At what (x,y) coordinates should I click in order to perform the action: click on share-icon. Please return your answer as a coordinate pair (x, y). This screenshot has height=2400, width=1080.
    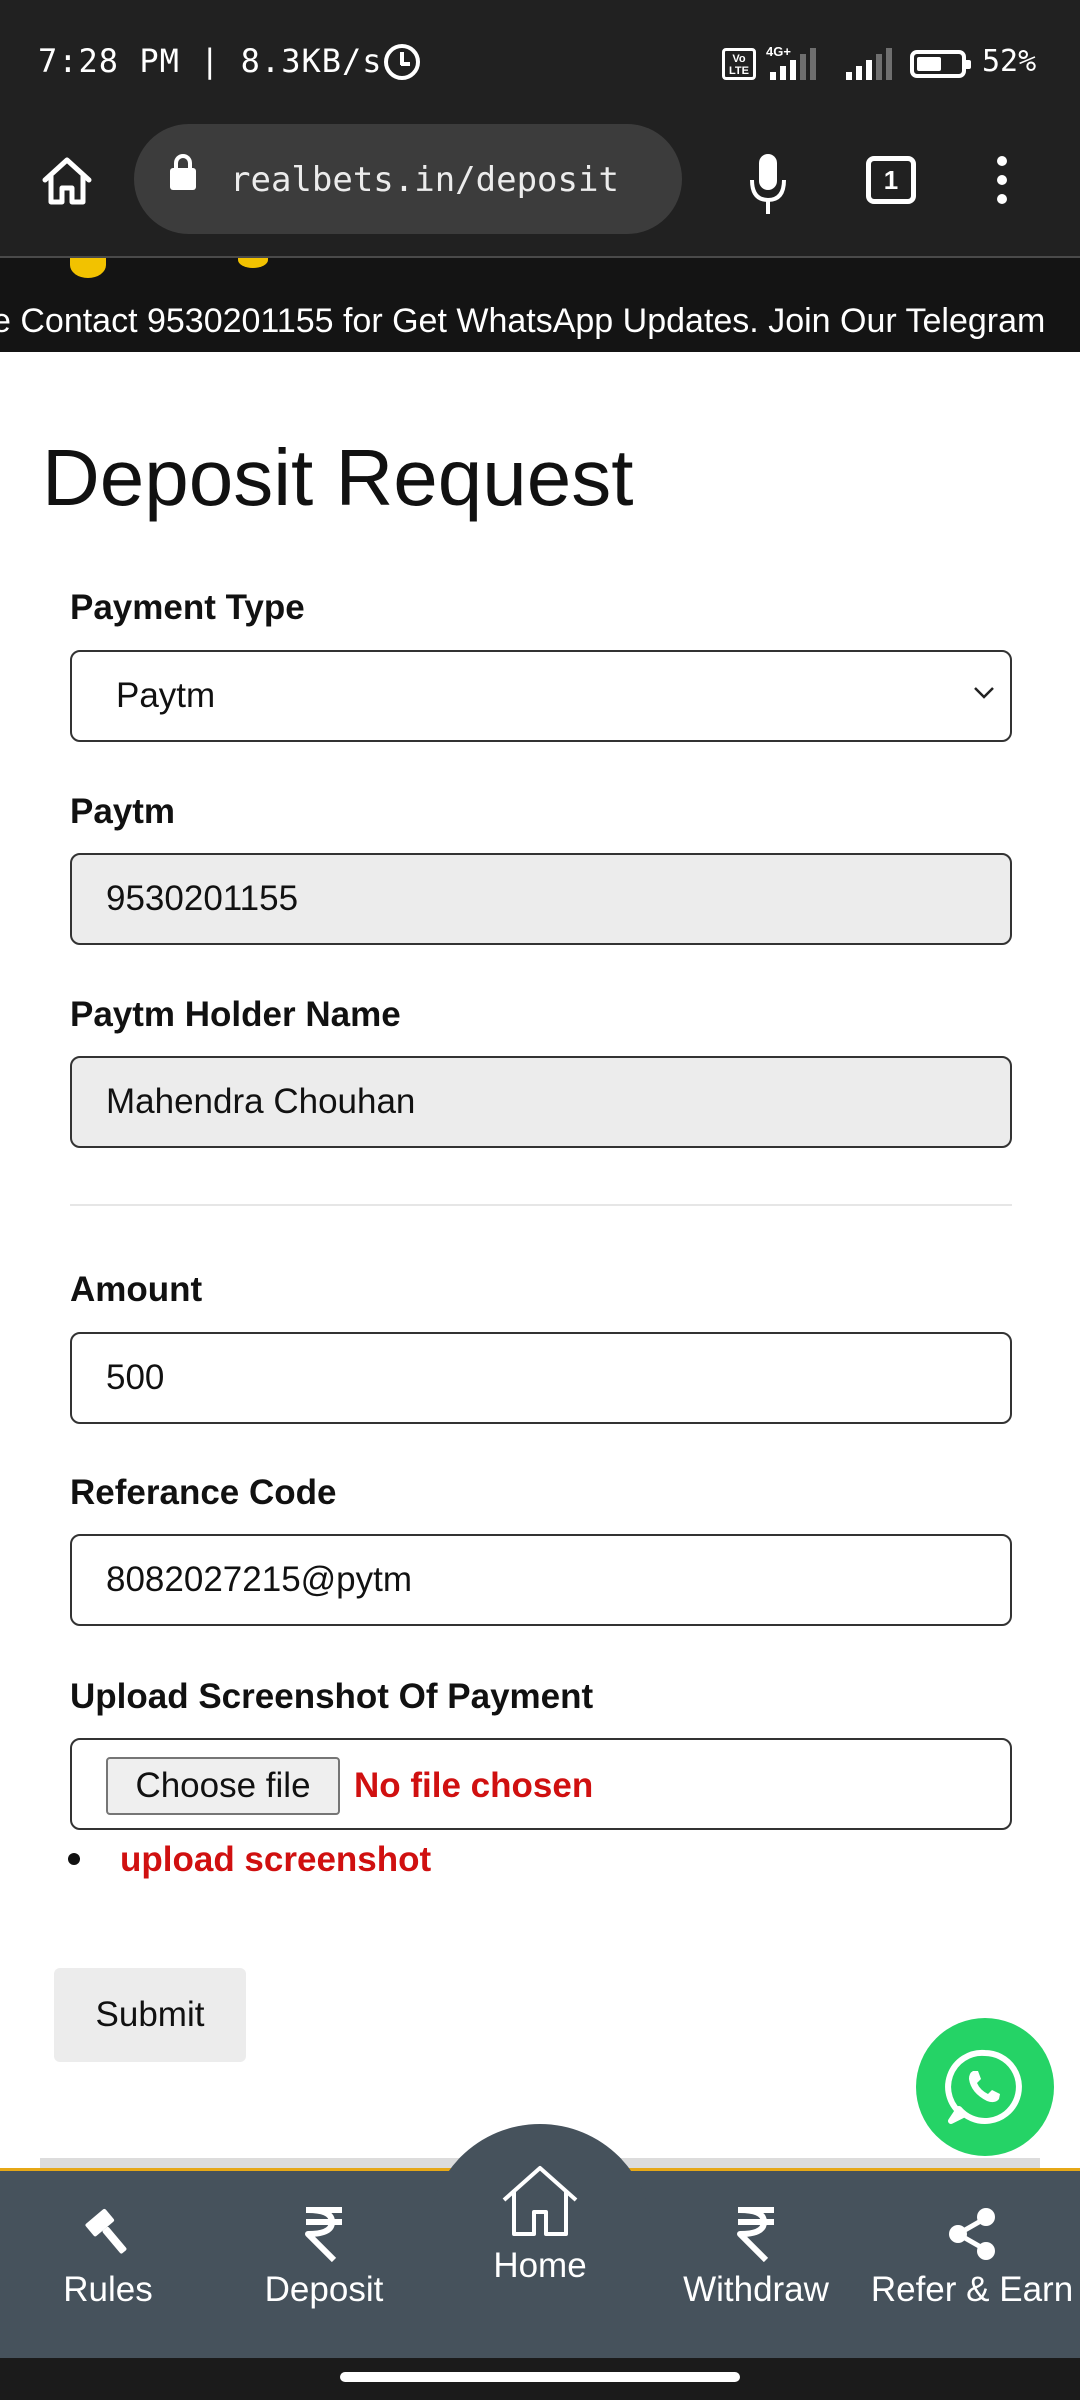
    Looking at the image, I should click on (972, 2234).